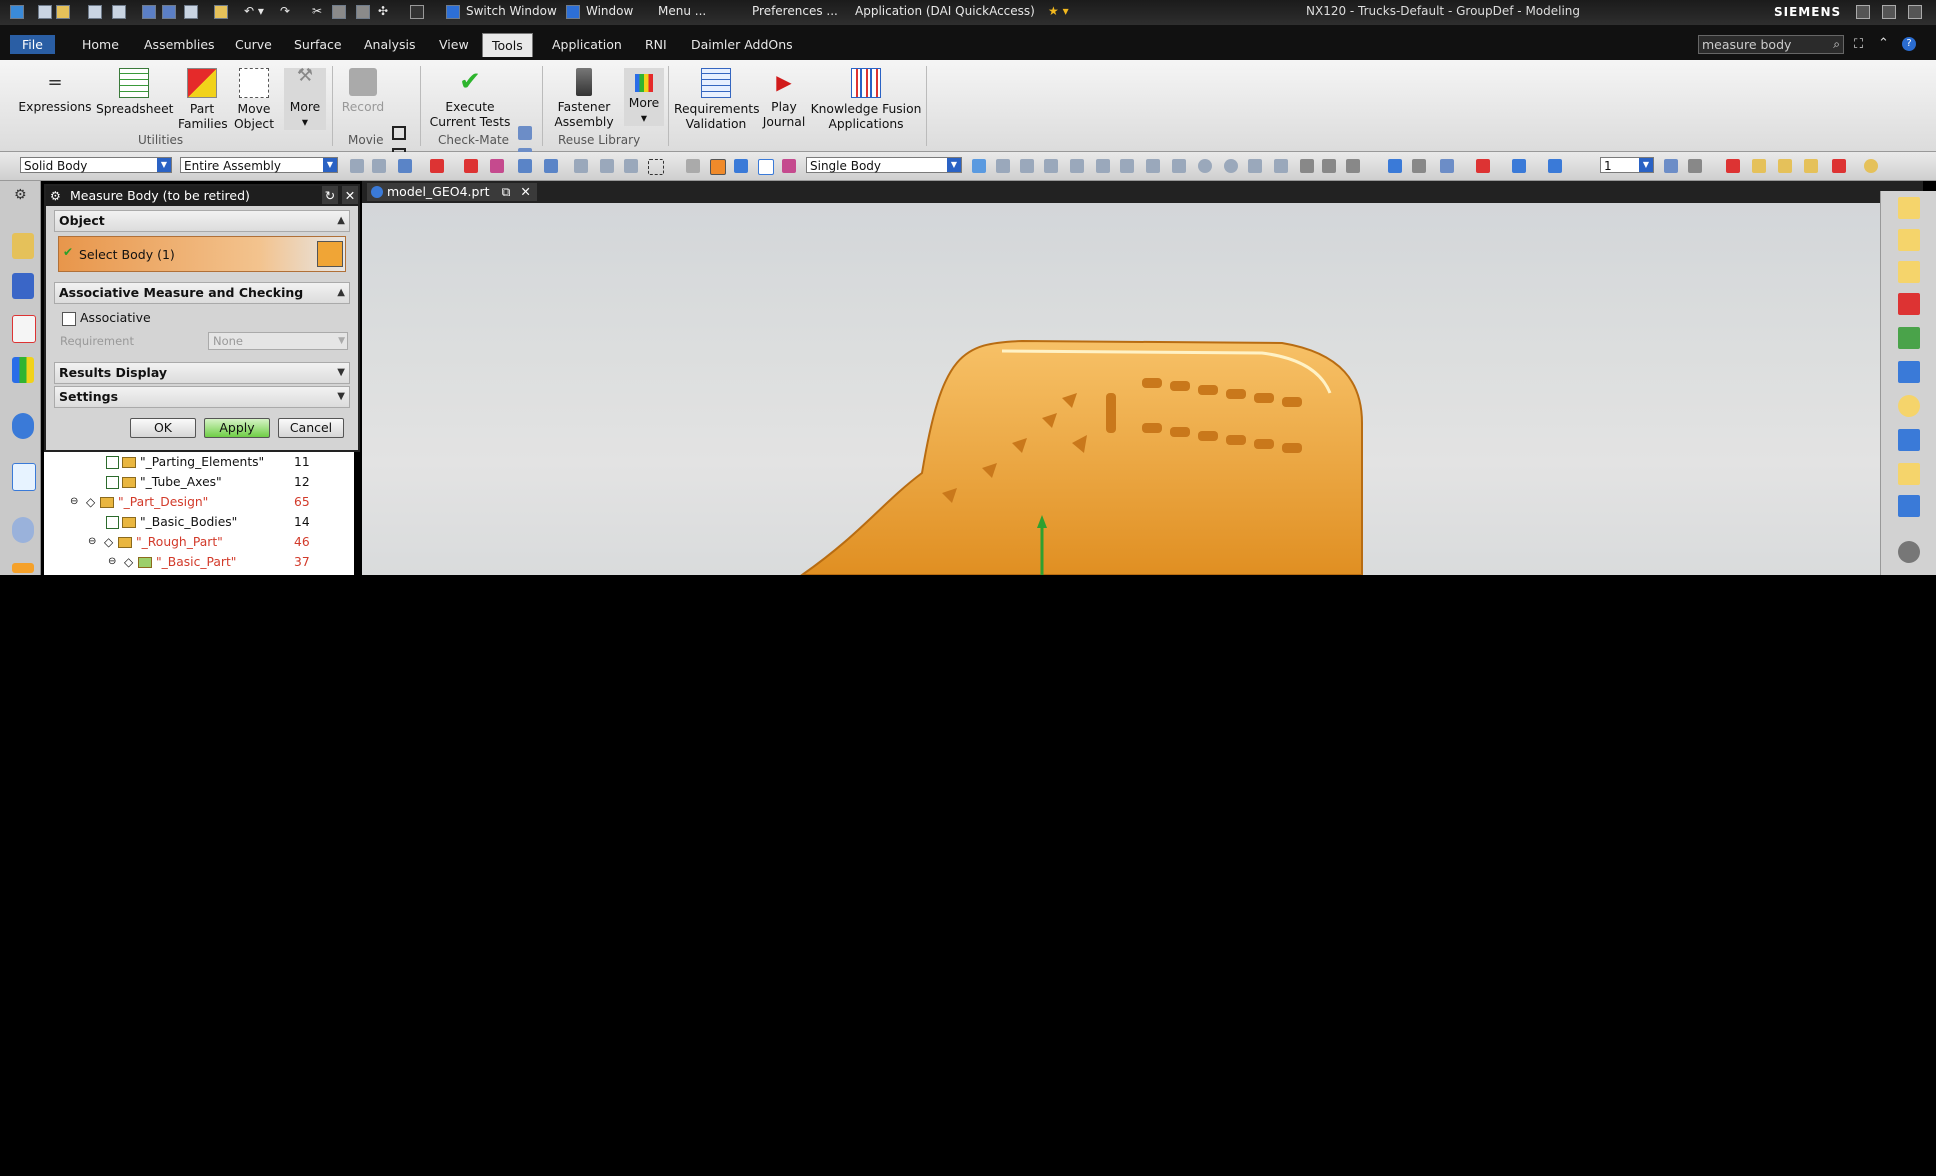  Describe the element at coordinates (1836, 44) in the screenshot. I see `search-icon: ⌕` at that location.